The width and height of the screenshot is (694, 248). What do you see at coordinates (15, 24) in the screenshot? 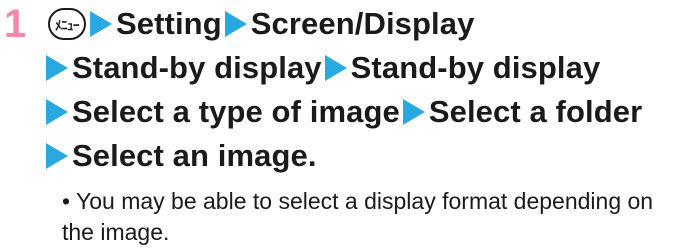
I see `step-number: 1` at bounding box center [15, 24].